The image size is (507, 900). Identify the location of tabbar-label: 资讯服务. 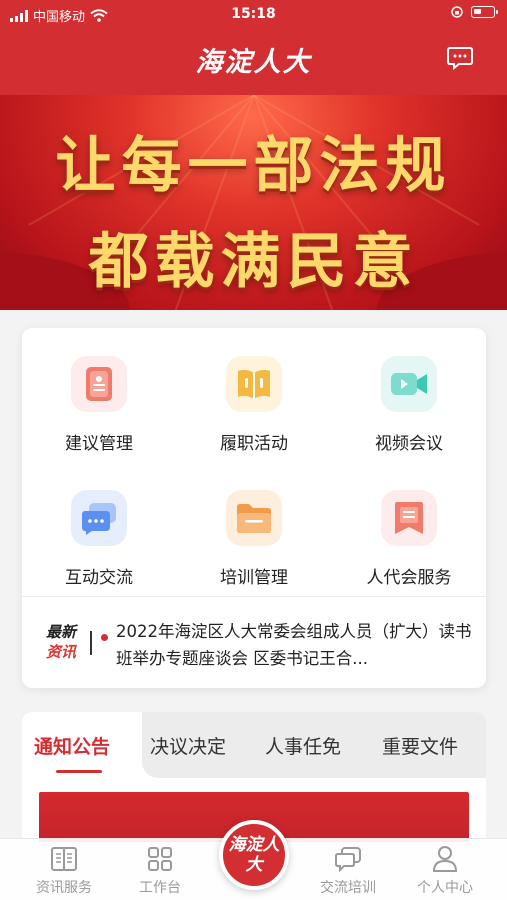
(64, 888).